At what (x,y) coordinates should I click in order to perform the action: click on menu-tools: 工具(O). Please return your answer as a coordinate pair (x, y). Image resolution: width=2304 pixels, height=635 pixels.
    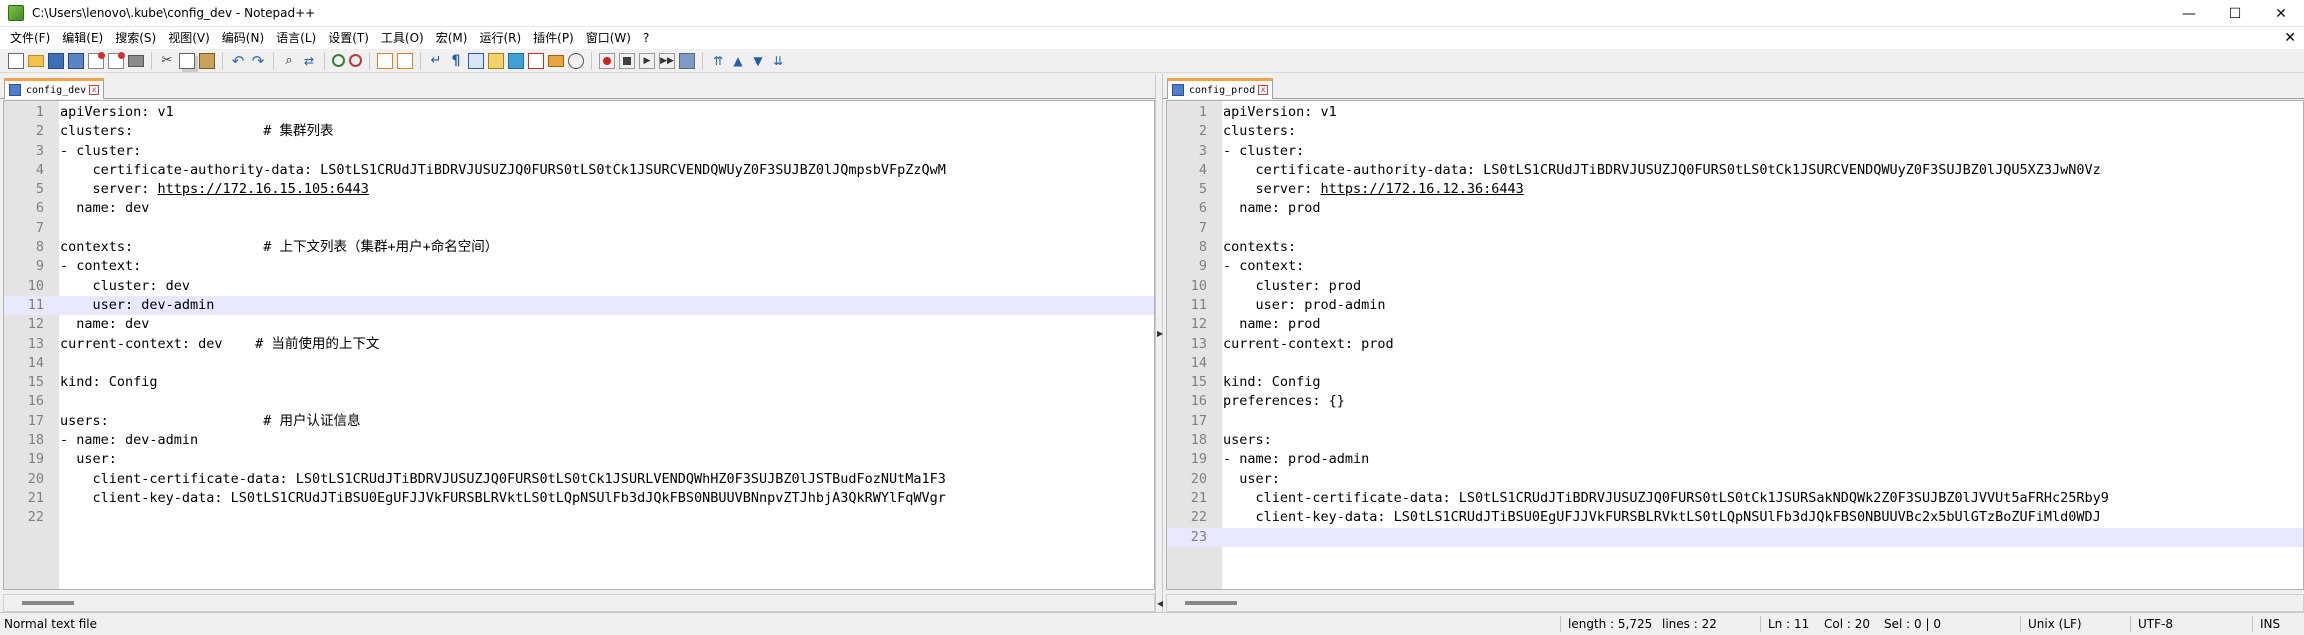
    Looking at the image, I should click on (402, 38).